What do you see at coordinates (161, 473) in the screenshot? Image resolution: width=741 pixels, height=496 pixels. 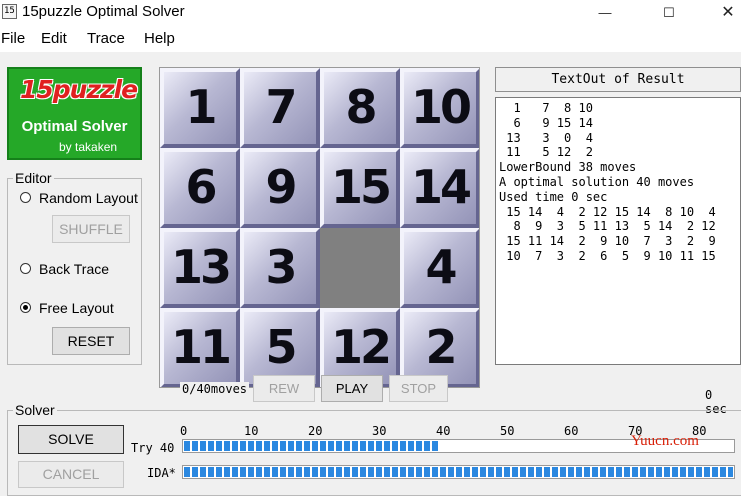 I see `ida-label: IDA*` at bounding box center [161, 473].